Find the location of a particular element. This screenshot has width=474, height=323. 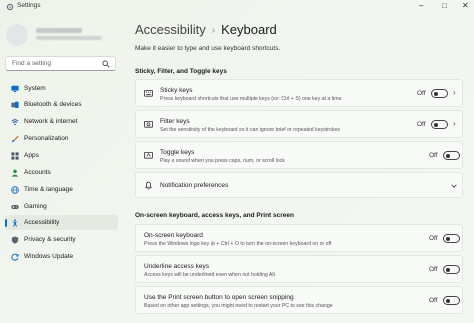

apps-icon is located at coordinates (15, 156).